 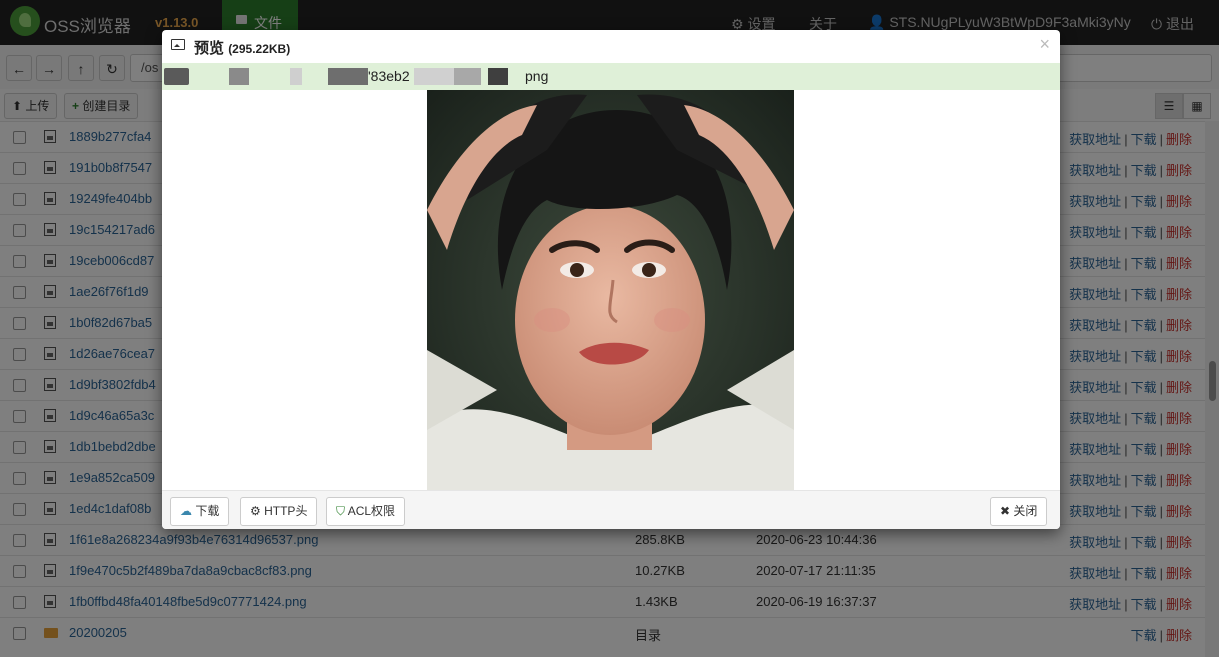 I want to click on acl-permissions-label: ACL权限, so click(x=371, y=511).